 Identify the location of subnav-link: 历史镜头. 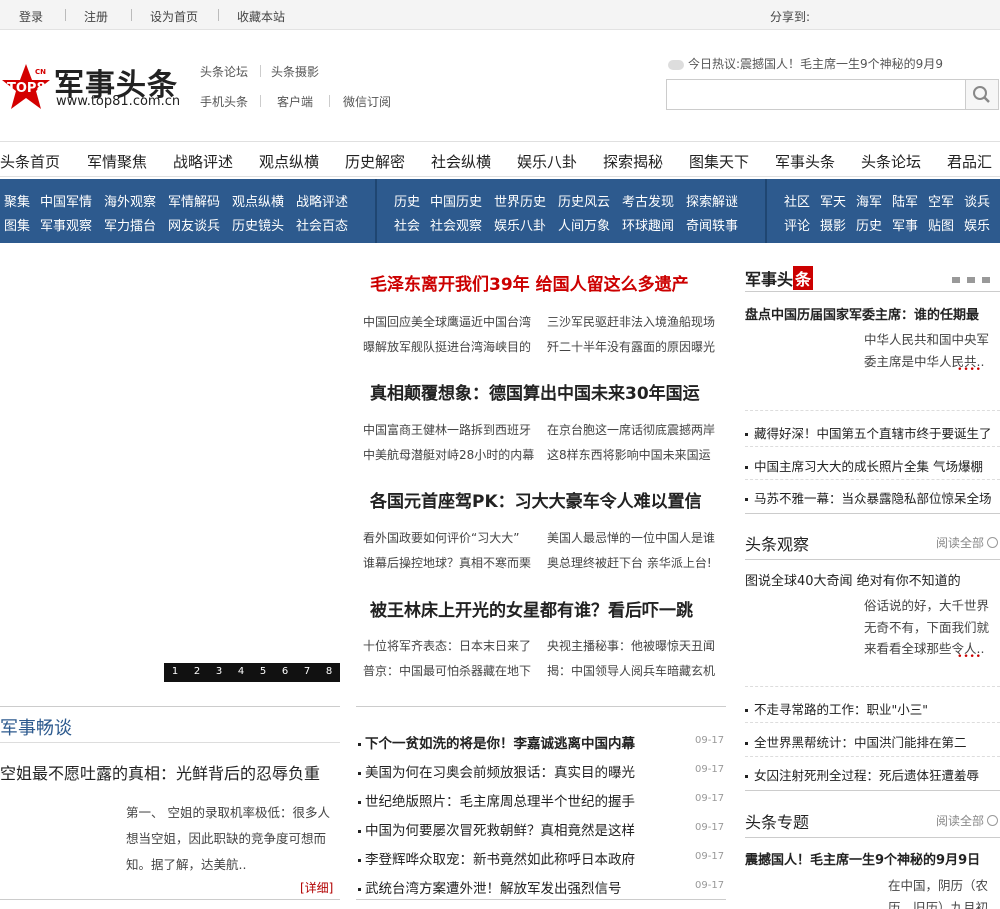
(258, 224).